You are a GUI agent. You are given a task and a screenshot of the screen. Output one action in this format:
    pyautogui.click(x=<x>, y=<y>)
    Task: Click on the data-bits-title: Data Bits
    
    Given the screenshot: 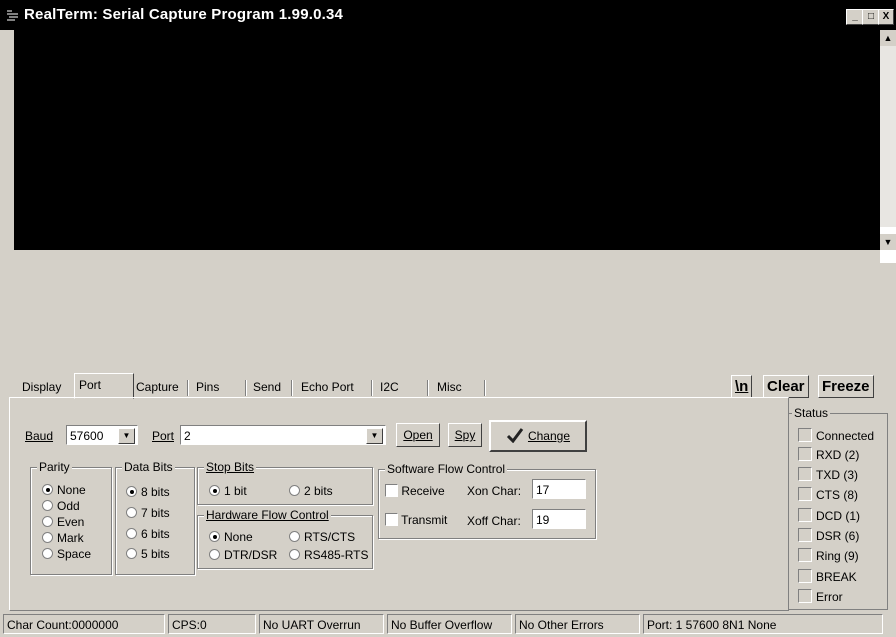 What is the action you would take?
    pyautogui.click(x=148, y=467)
    